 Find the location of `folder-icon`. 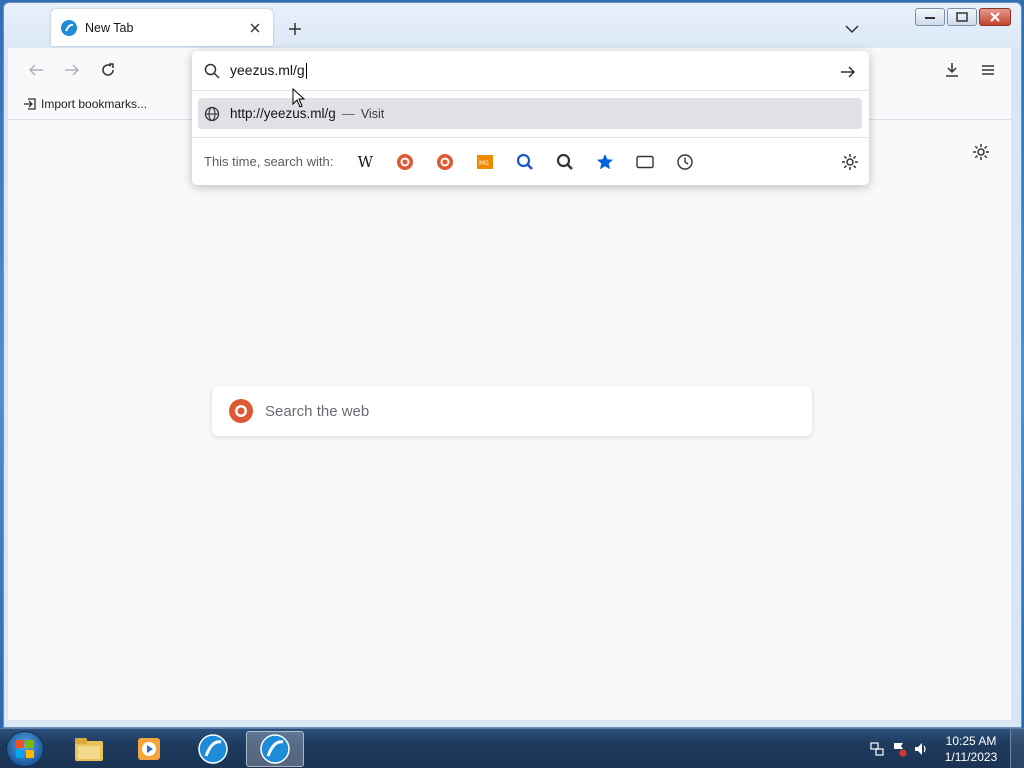

folder-icon is located at coordinates (89, 749).